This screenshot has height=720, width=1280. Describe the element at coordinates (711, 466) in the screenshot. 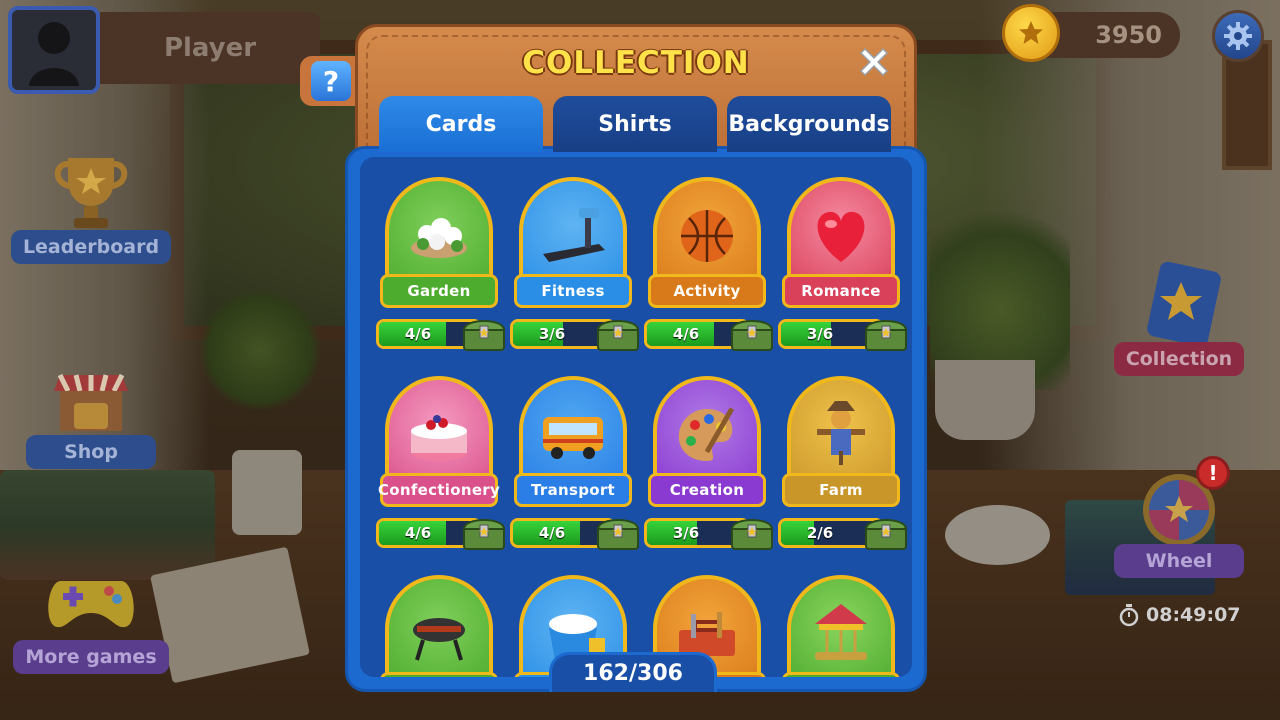

I see `collection-card: Creation 3/6` at that location.